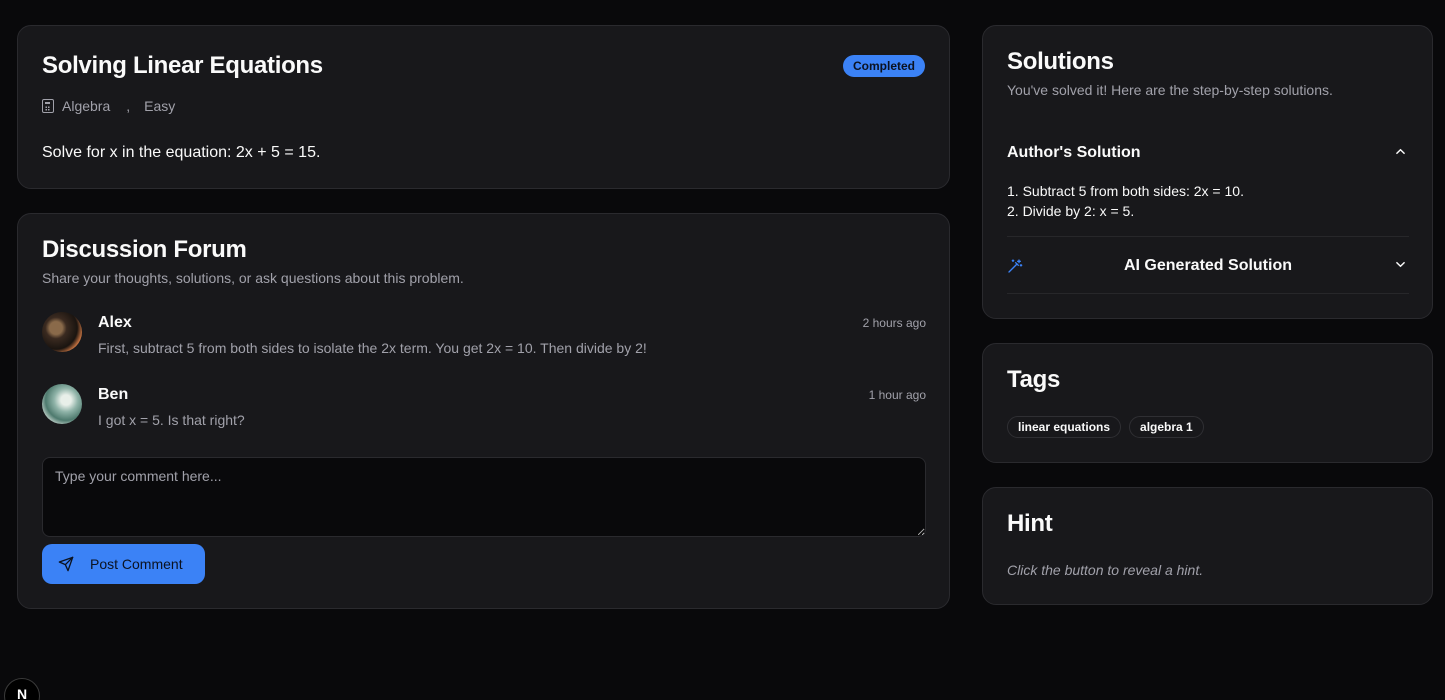 The image size is (1445, 700). I want to click on problem-meta: Algebra , Easy, so click(108, 106).